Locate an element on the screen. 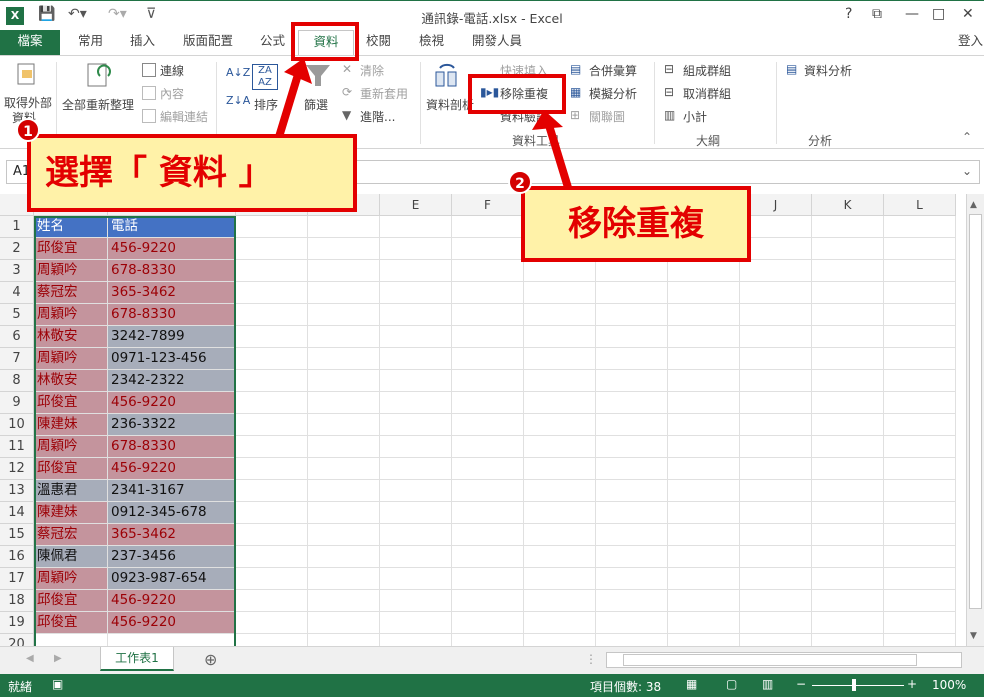 This screenshot has height=697, width=984. row-header: 18 is located at coordinates (17, 601).